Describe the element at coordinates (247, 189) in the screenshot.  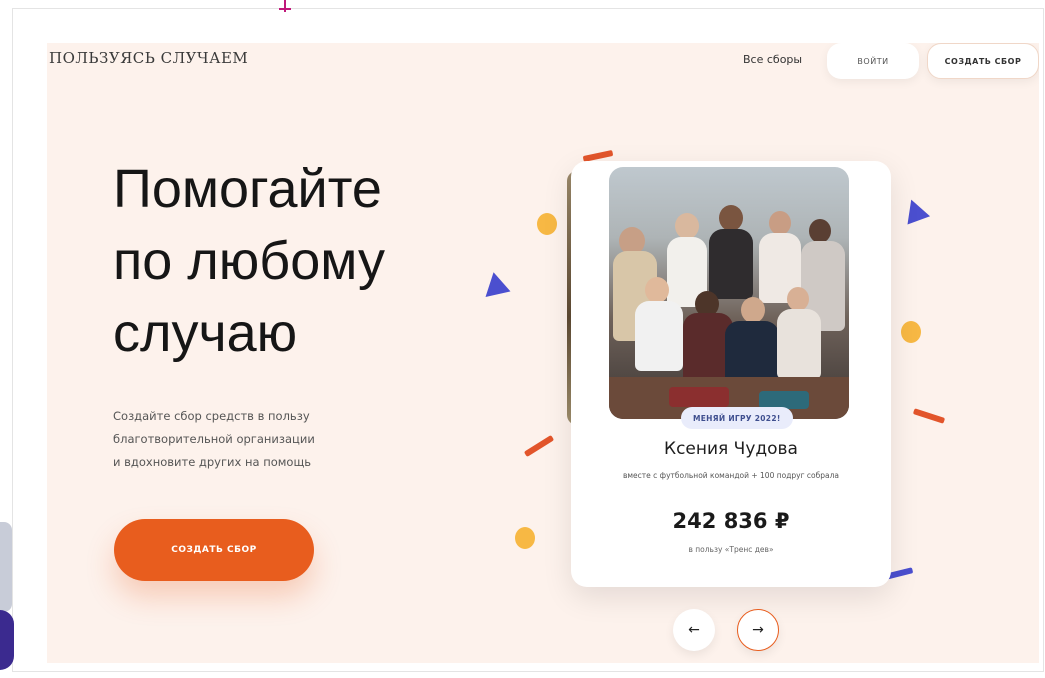
I see `hero-title-line: Помогайте` at that location.